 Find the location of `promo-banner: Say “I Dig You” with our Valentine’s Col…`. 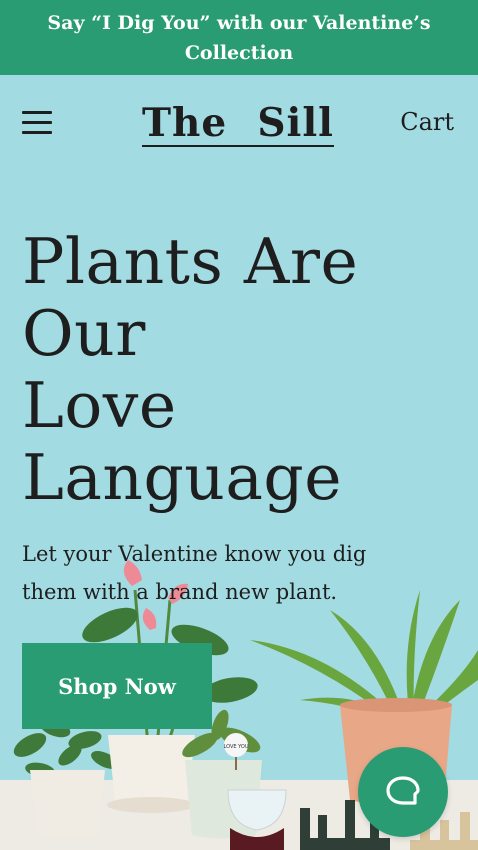

promo-banner: Say “I Dig You” with our Valentine’s Col… is located at coordinates (239, 37).